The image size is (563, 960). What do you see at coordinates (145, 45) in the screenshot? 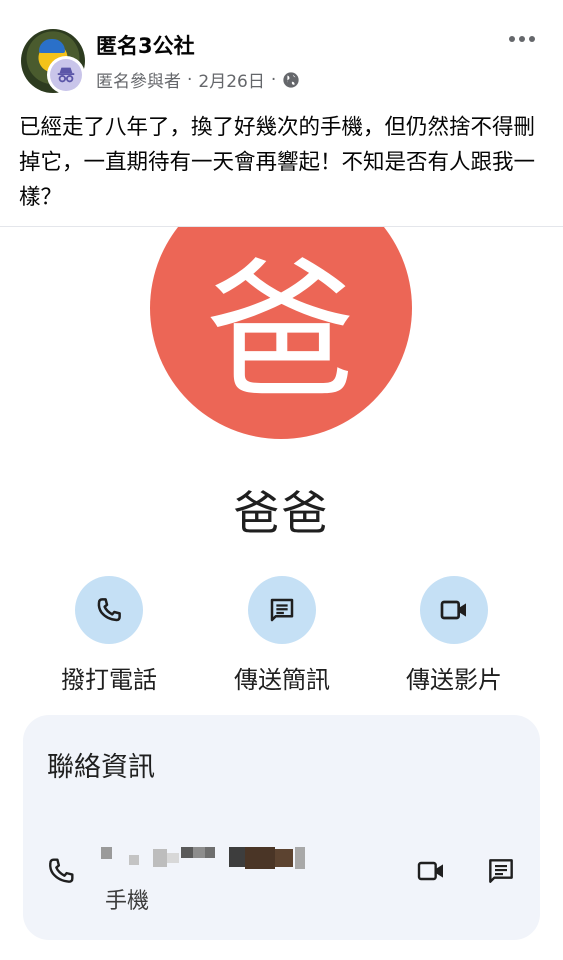
I see `group-name: 匿名3公社` at bounding box center [145, 45].